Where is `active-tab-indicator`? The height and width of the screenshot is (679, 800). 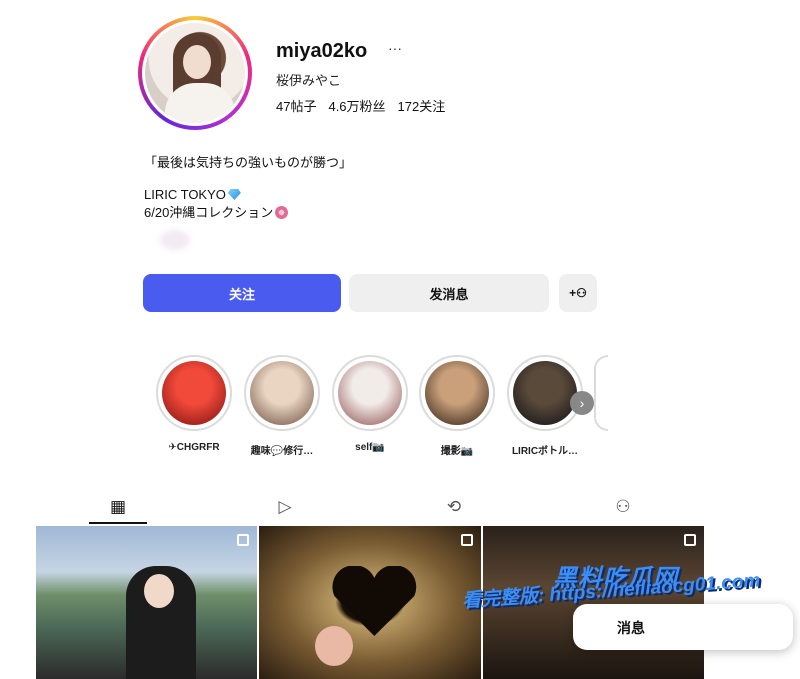
active-tab-indicator is located at coordinates (118, 523).